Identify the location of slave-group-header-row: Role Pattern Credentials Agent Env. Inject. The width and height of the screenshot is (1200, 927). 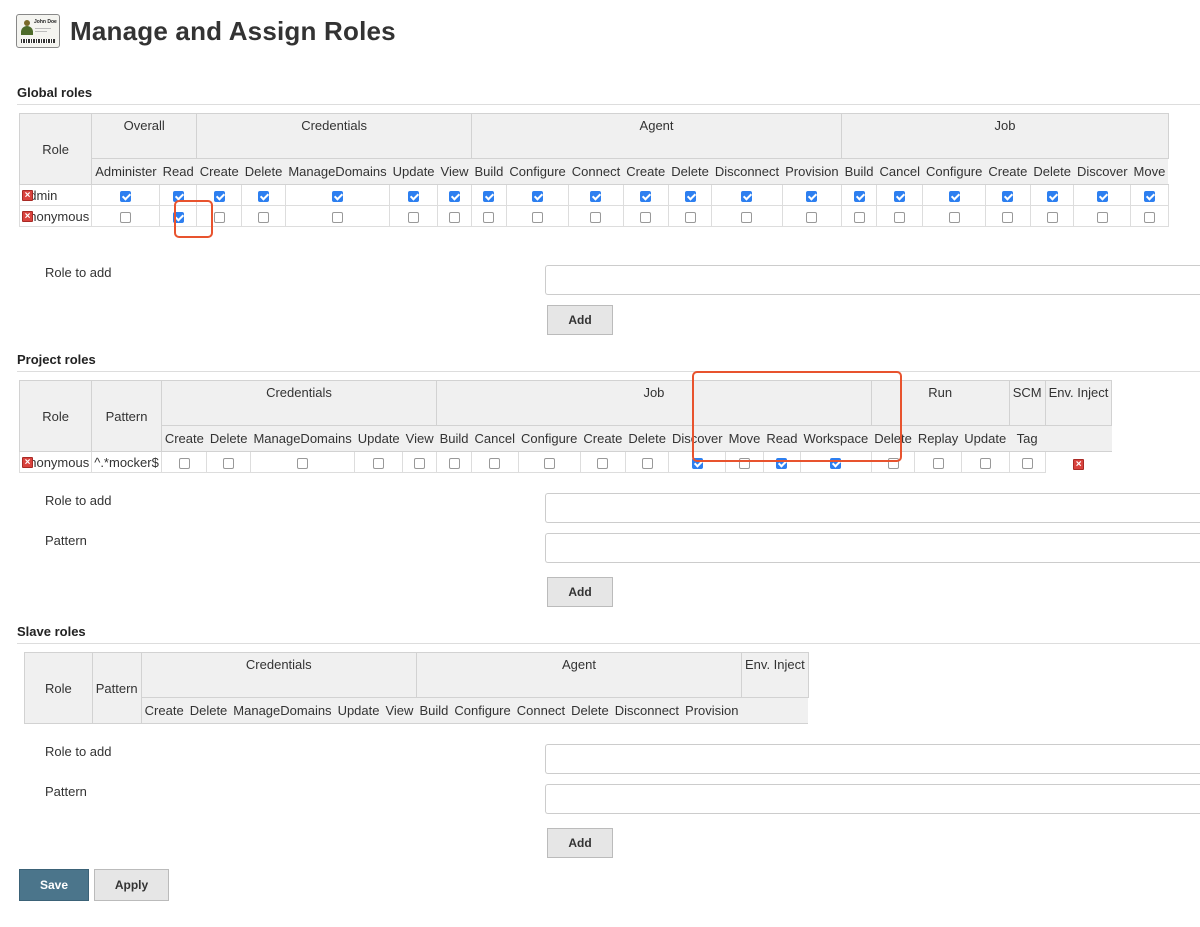
(416, 688).